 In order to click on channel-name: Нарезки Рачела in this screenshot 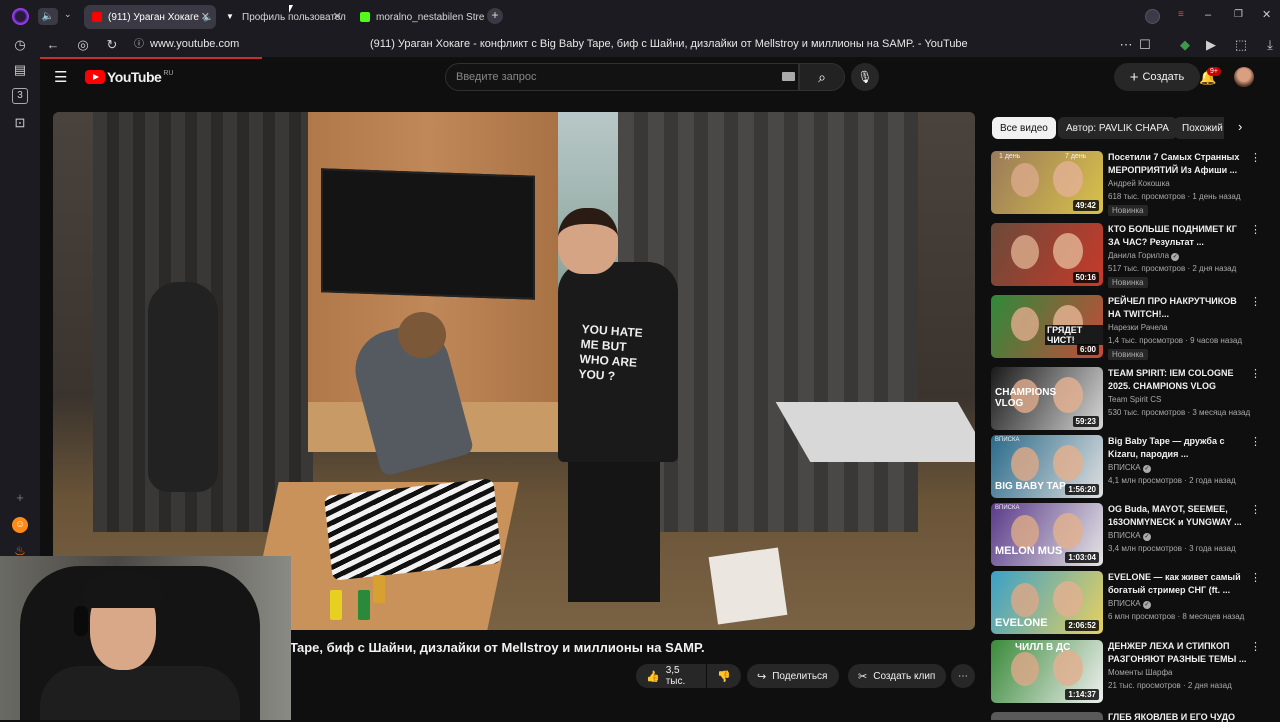, I will do `click(1138, 327)`.